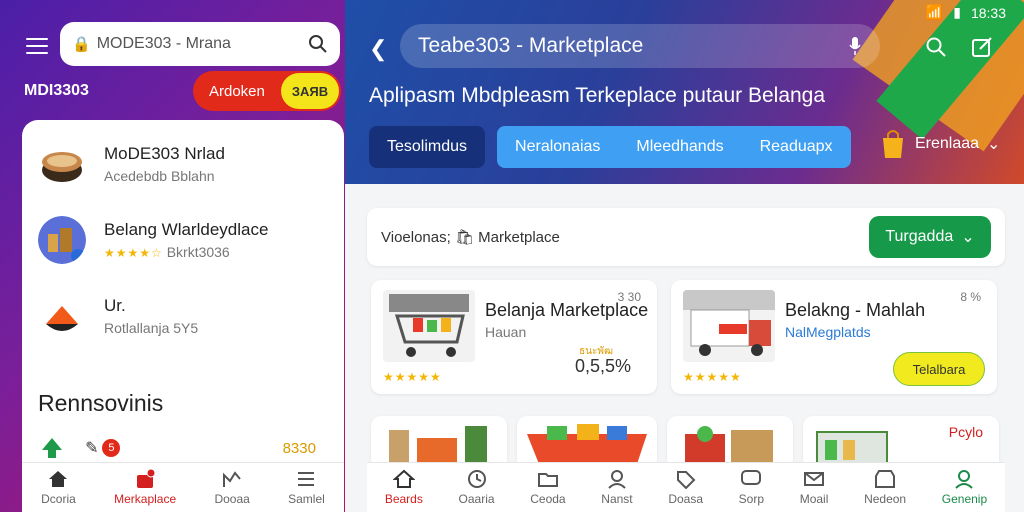 The image size is (1024, 512). I want to click on tab-primary: Tesolimdus, so click(427, 147).